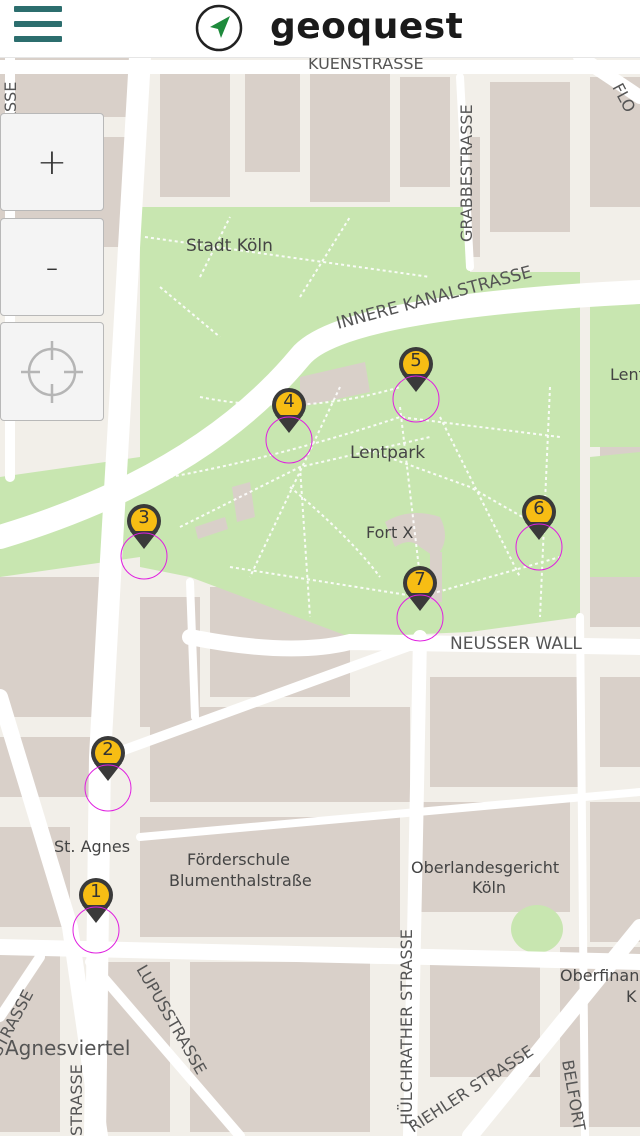 The image size is (640, 1136). Describe the element at coordinates (406, 1027) in the screenshot. I see `label-huelchrather: HÜLCHRATHER STRASSE` at that location.